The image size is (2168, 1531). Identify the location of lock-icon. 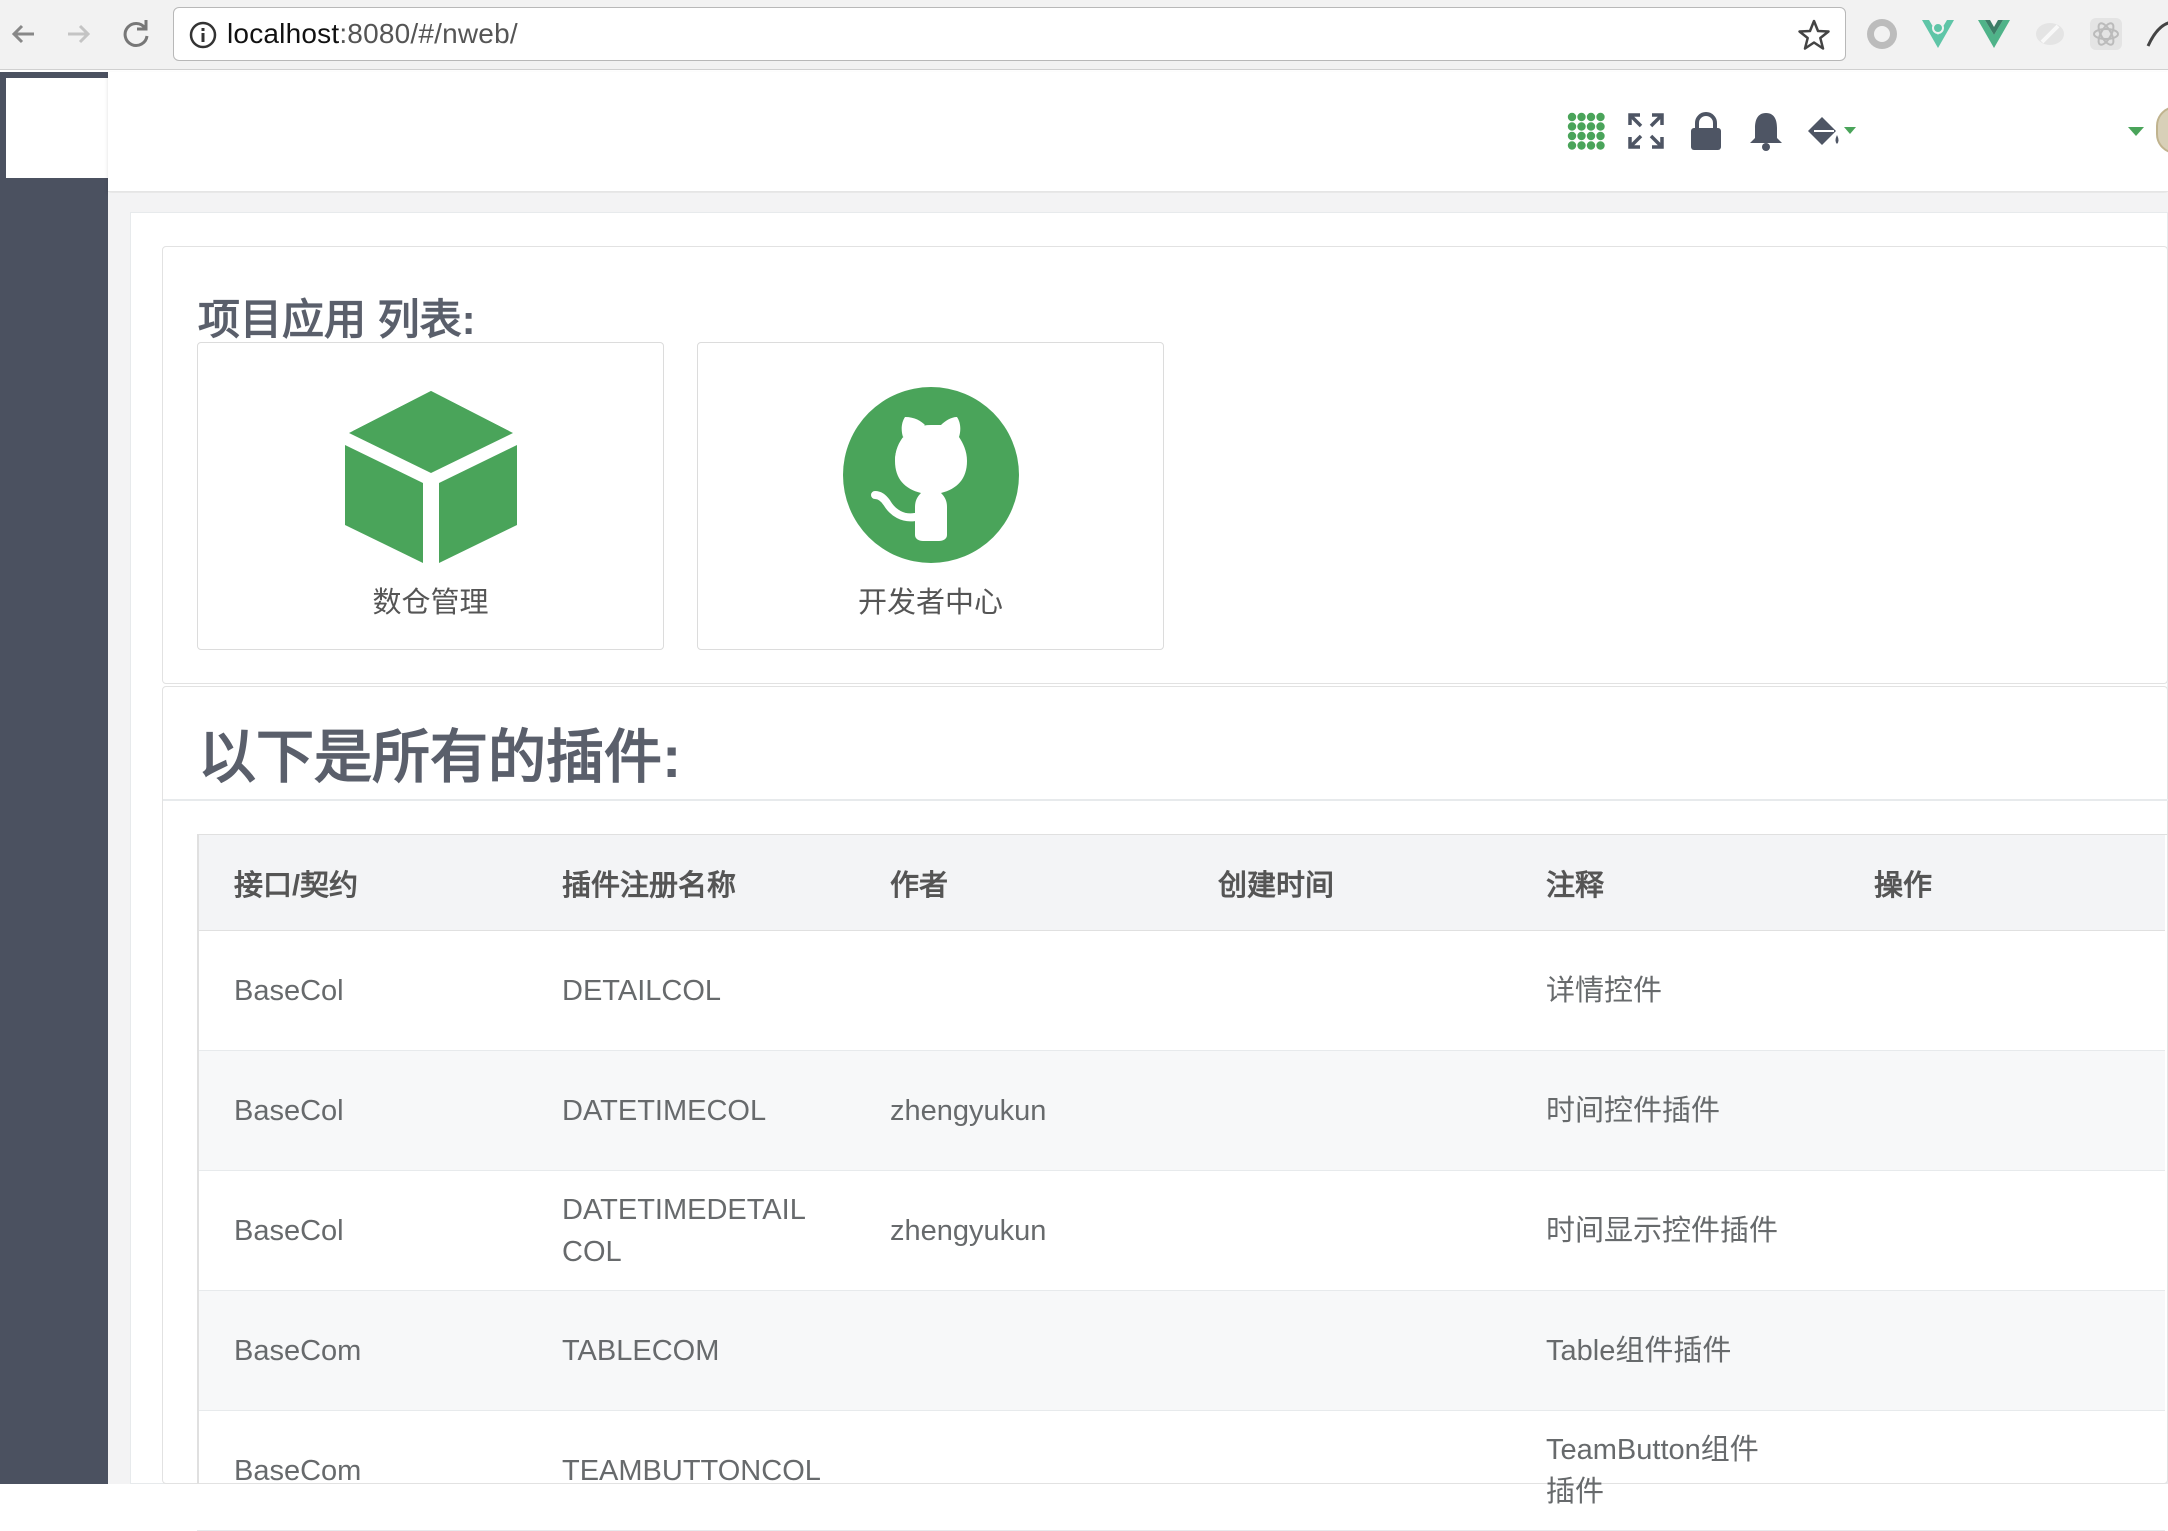
(1706, 131).